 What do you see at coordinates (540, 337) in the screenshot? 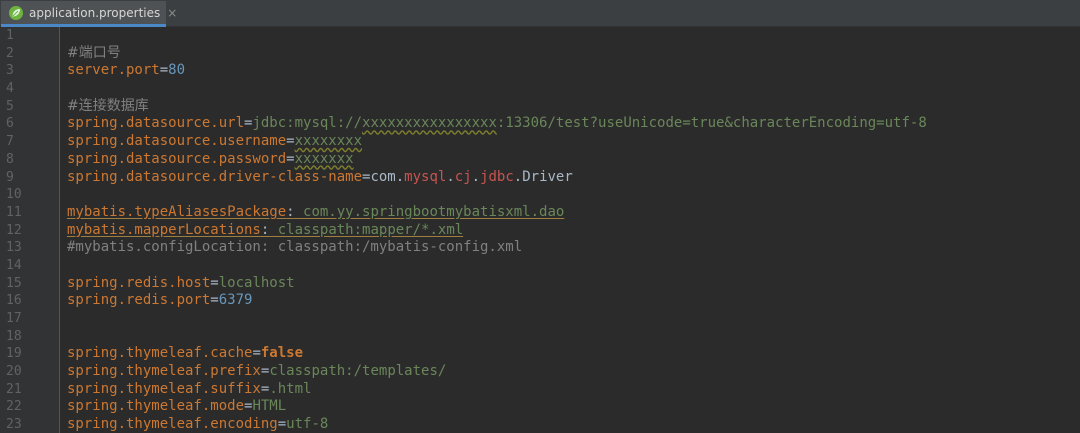
I see `code-line: 18` at bounding box center [540, 337].